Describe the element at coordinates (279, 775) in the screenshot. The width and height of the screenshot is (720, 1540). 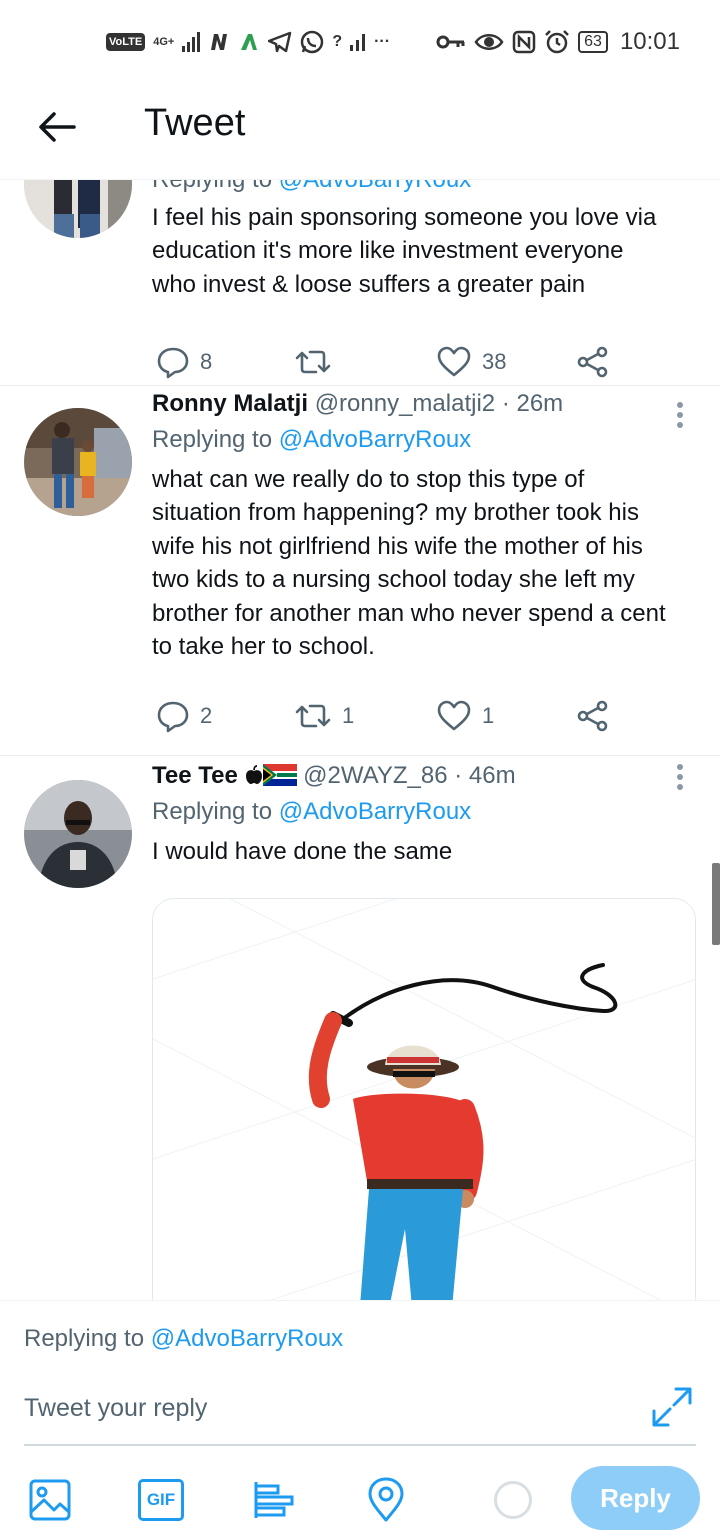
I see `south-africa-flag-icon` at that location.